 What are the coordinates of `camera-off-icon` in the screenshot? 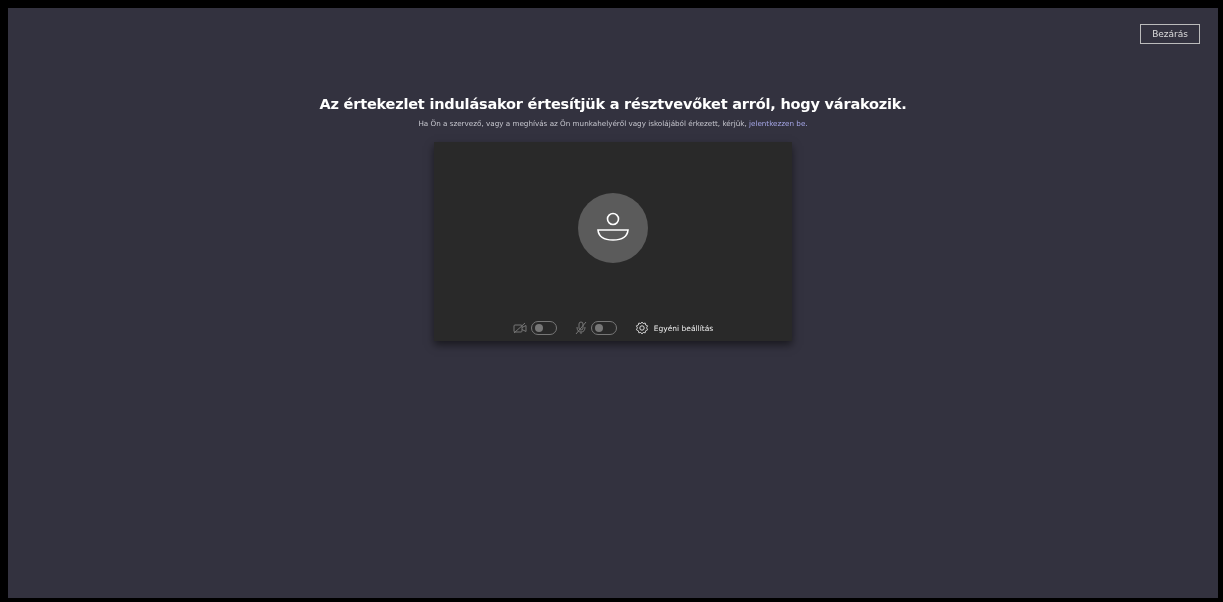 It's located at (519, 328).